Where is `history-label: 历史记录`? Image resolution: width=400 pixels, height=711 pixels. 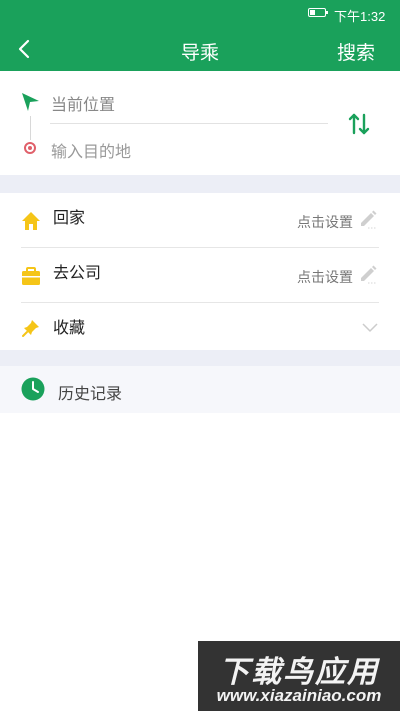 history-label: 历史记录 is located at coordinates (90, 394).